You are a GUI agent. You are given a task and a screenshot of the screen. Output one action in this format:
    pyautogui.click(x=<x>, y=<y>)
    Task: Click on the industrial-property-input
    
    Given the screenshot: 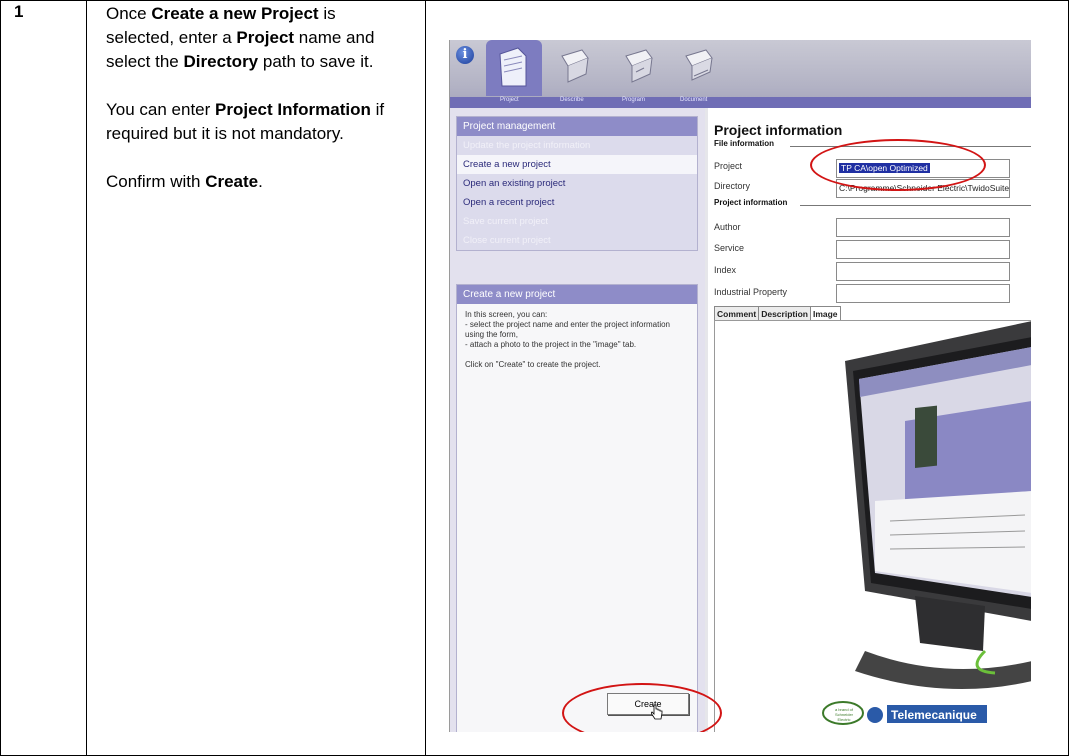 What is the action you would take?
    pyautogui.click(x=923, y=293)
    